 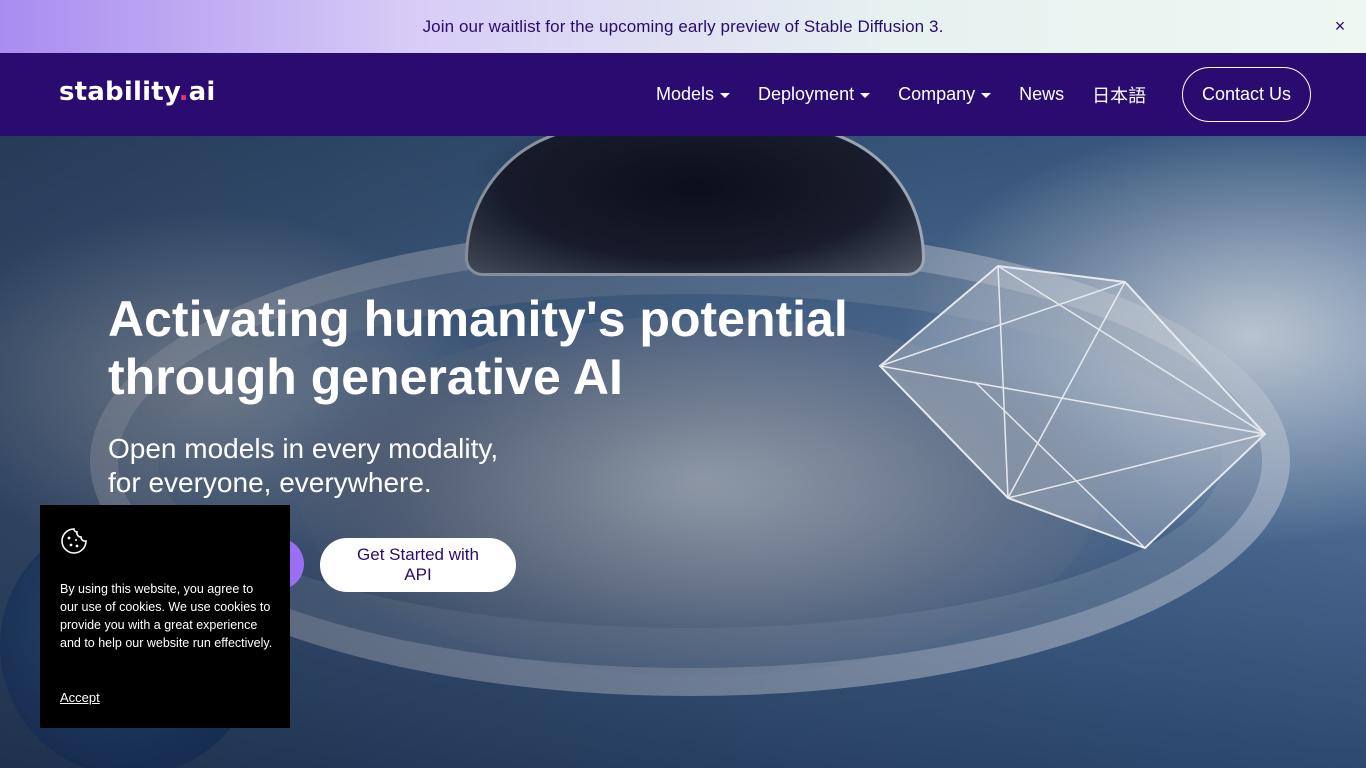 What do you see at coordinates (1340, 26) in the screenshot?
I see `close-icon: ×` at bounding box center [1340, 26].